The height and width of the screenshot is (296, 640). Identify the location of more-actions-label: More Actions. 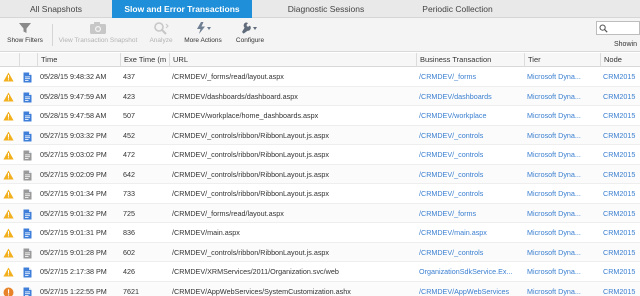
(203, 40).